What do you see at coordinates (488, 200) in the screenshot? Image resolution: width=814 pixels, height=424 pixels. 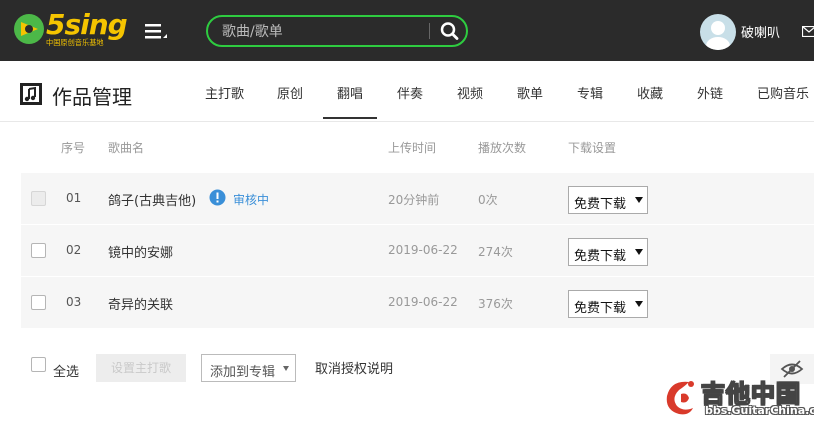 I see `play-count: 0次` at bounding box center [488, 200].